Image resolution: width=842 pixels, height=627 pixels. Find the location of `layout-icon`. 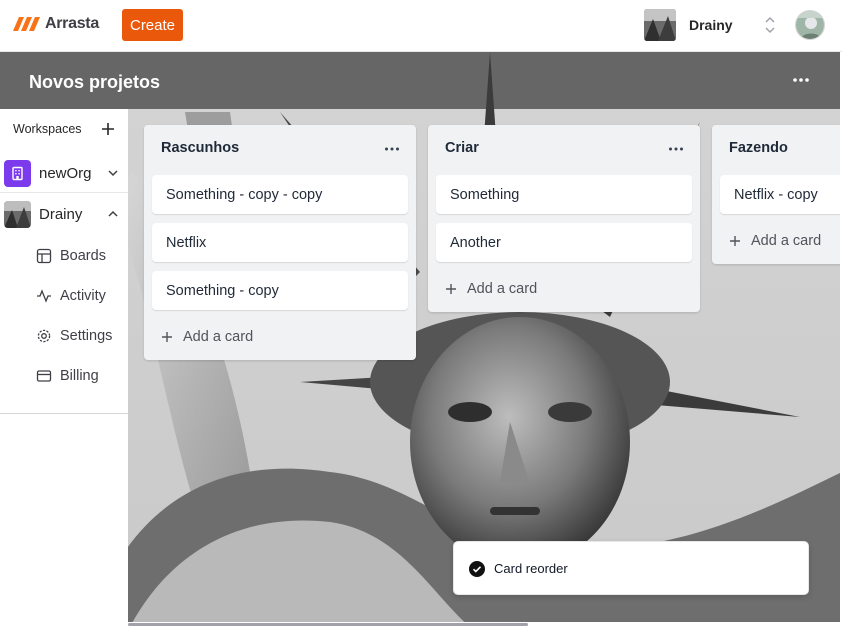

layout-icon is located at coordinates (44, 256).